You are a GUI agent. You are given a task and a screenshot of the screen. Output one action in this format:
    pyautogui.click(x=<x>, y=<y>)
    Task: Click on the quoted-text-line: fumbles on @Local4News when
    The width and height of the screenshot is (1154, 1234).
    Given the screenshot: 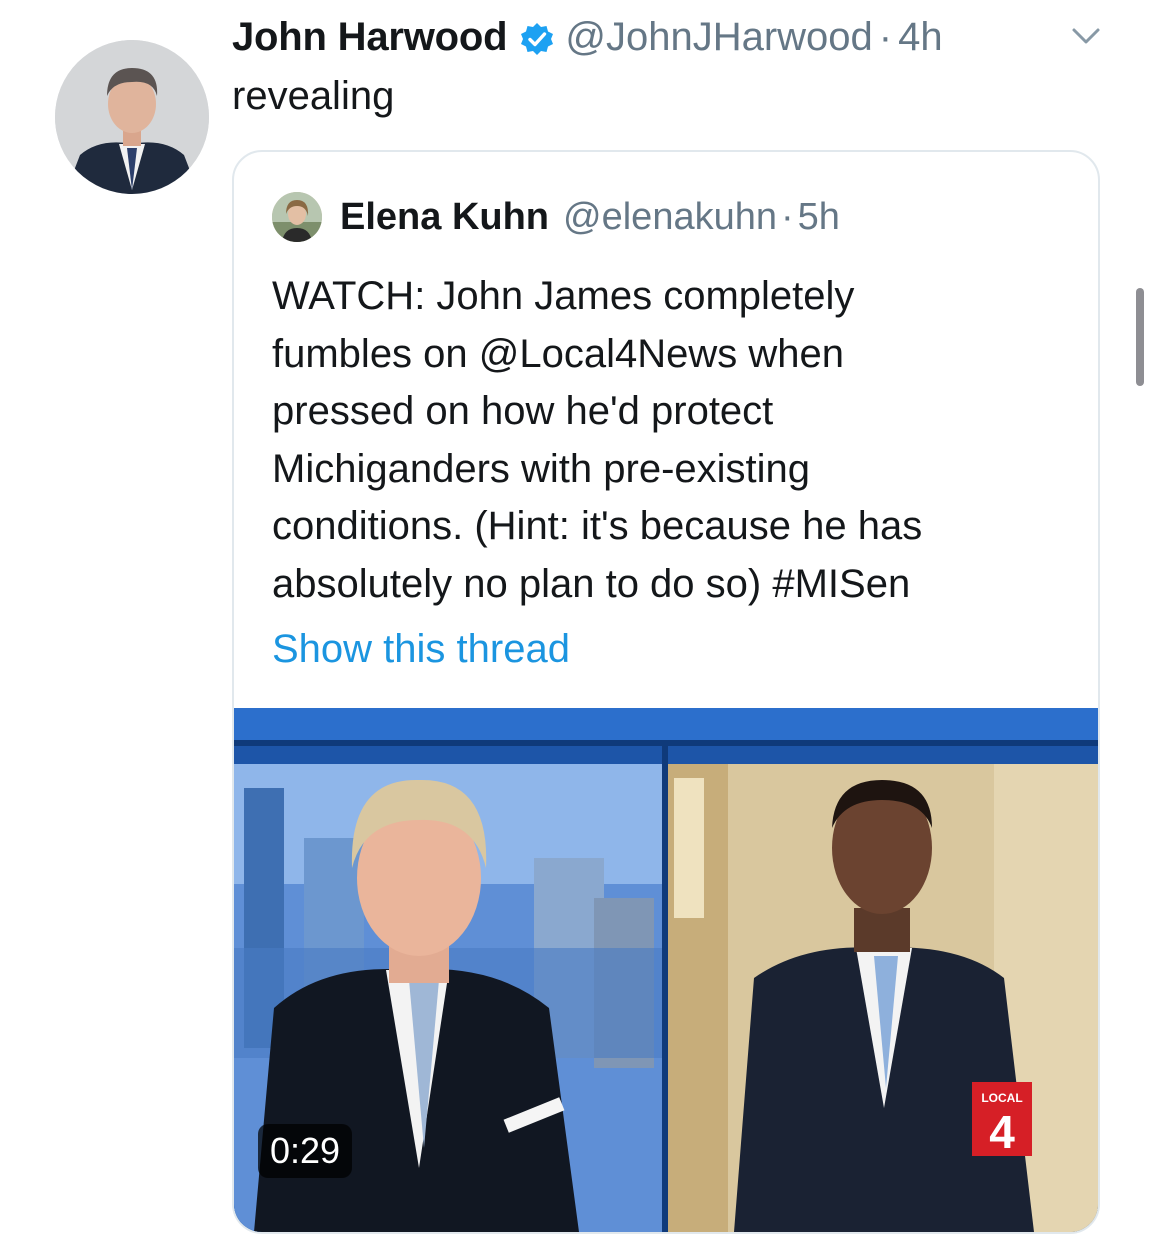 What is the action you would take?
    pyautogui.click(x=558, y=353)
    